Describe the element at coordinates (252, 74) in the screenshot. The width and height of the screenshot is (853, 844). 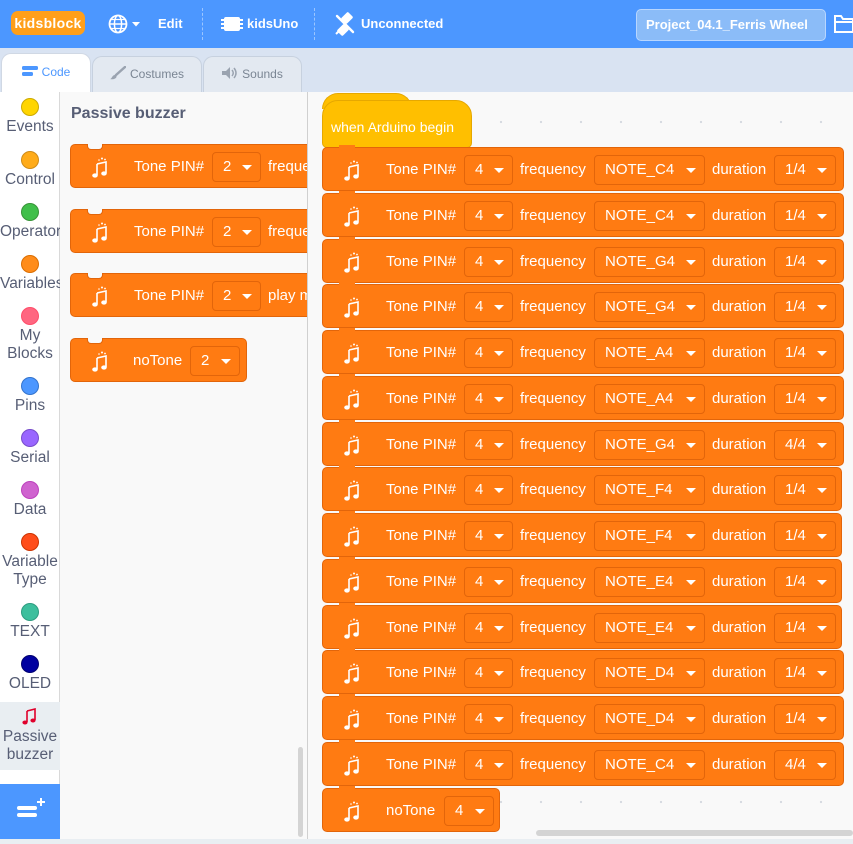
I see `tab-sounds: Sounds` at that location.